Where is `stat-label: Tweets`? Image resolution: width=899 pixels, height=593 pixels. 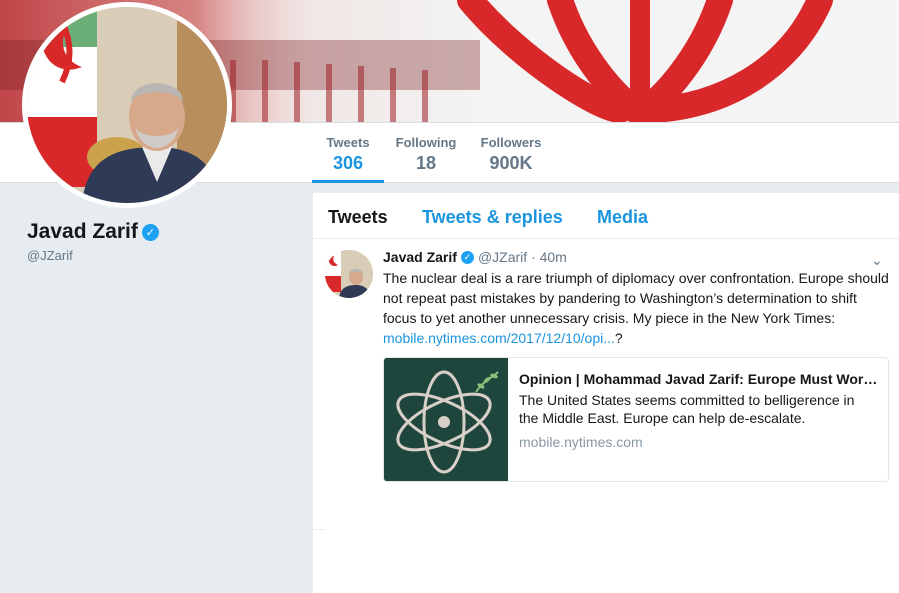 stat-label: Tweets is located at coordinates (348, 142).